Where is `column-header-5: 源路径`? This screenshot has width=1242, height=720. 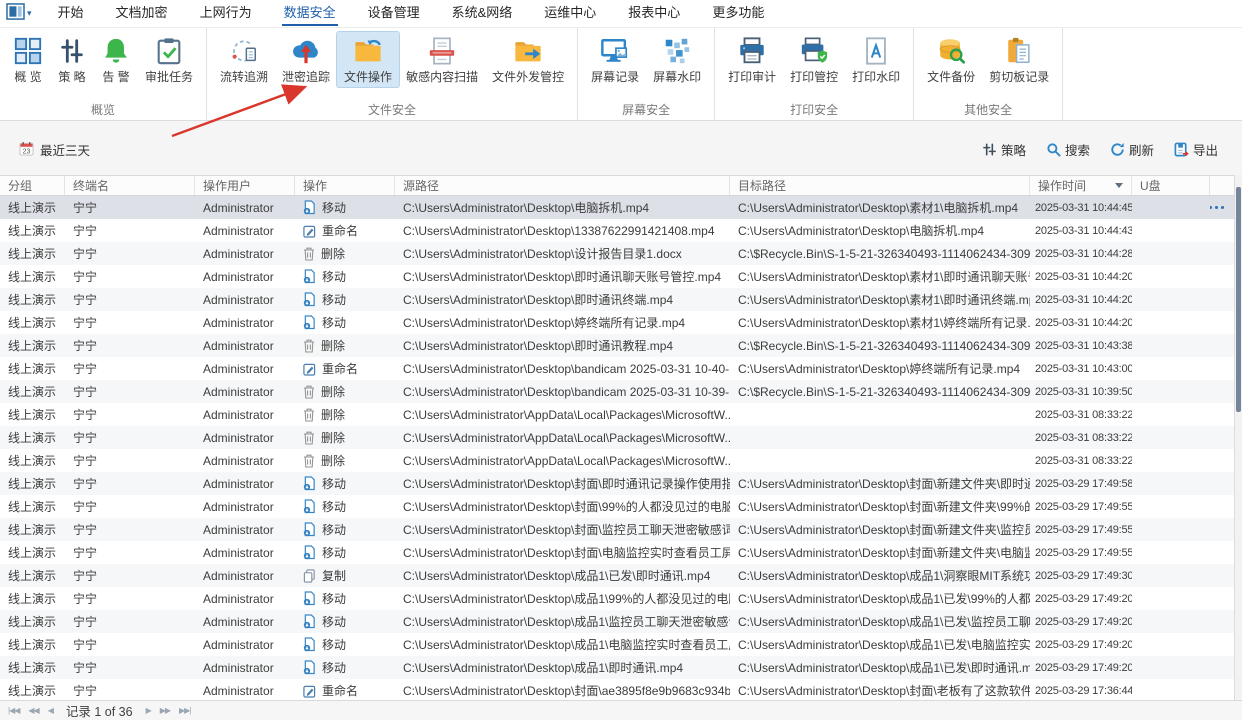
column-header-5: 源路径 is located at coordinates (562, 185).